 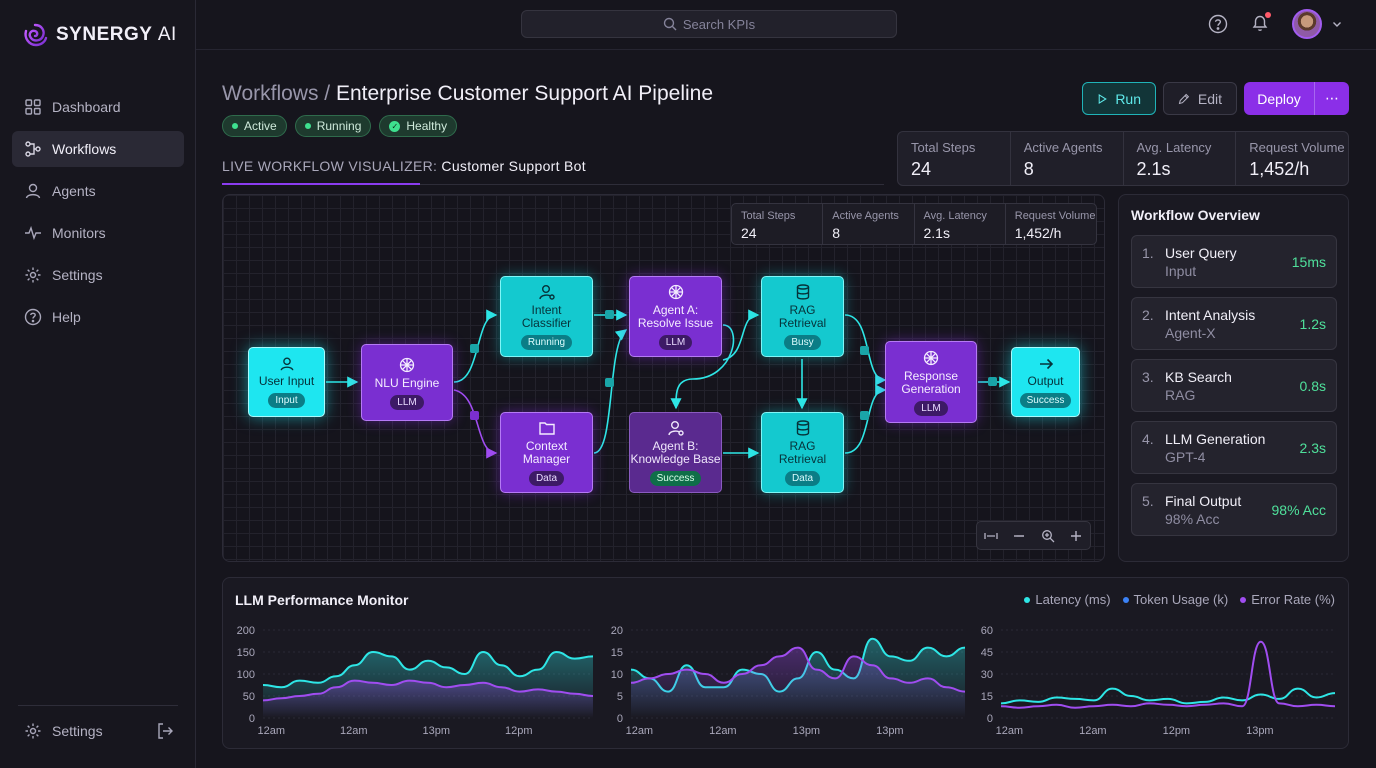 What do you see at coordinates (1184, 98) in the screenshot?
I see `pencil-icon` at bounding box center [1184, 98].